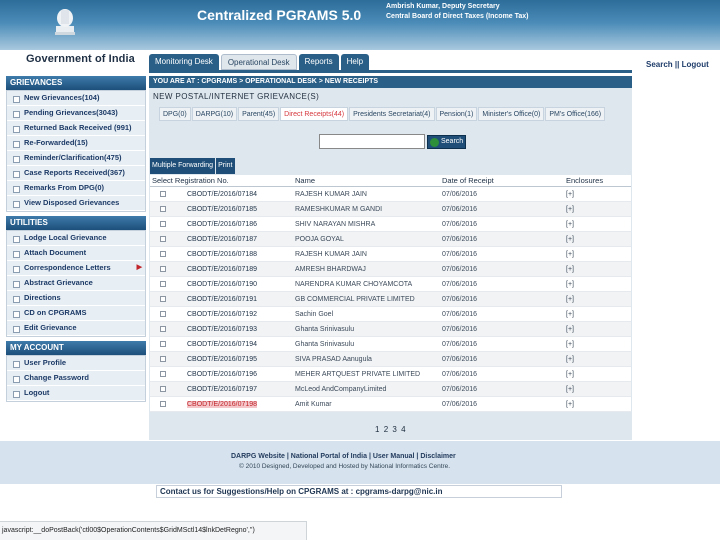 The height and width of the screenshot is (540, 720). Describe the element at coordinates (695, 64) in the screenshot. I see `logout-link: Logout` at that location.